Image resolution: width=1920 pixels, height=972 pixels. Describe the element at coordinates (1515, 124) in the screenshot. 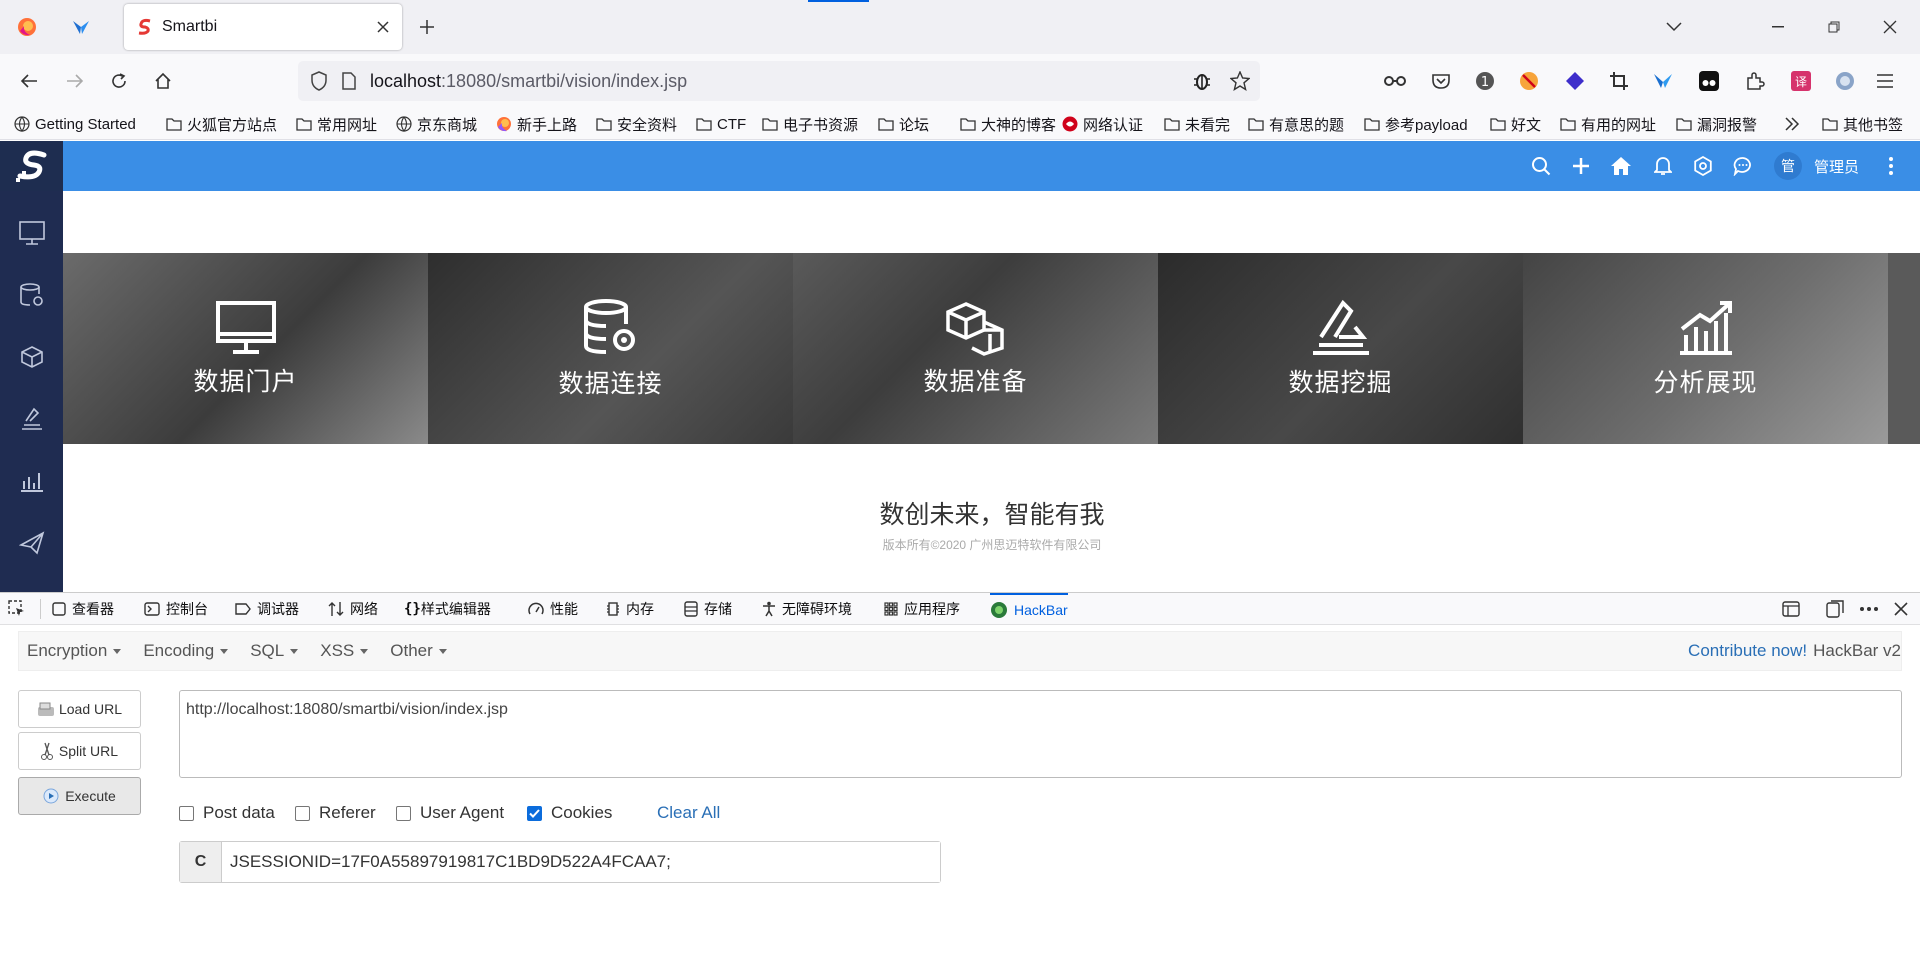

I see `bookmark-item: 好文` at that location.